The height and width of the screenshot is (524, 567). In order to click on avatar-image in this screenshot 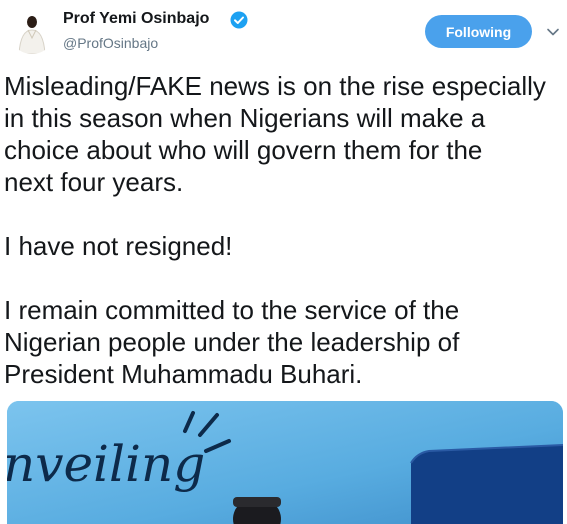, I will do `click(32, 31)`.